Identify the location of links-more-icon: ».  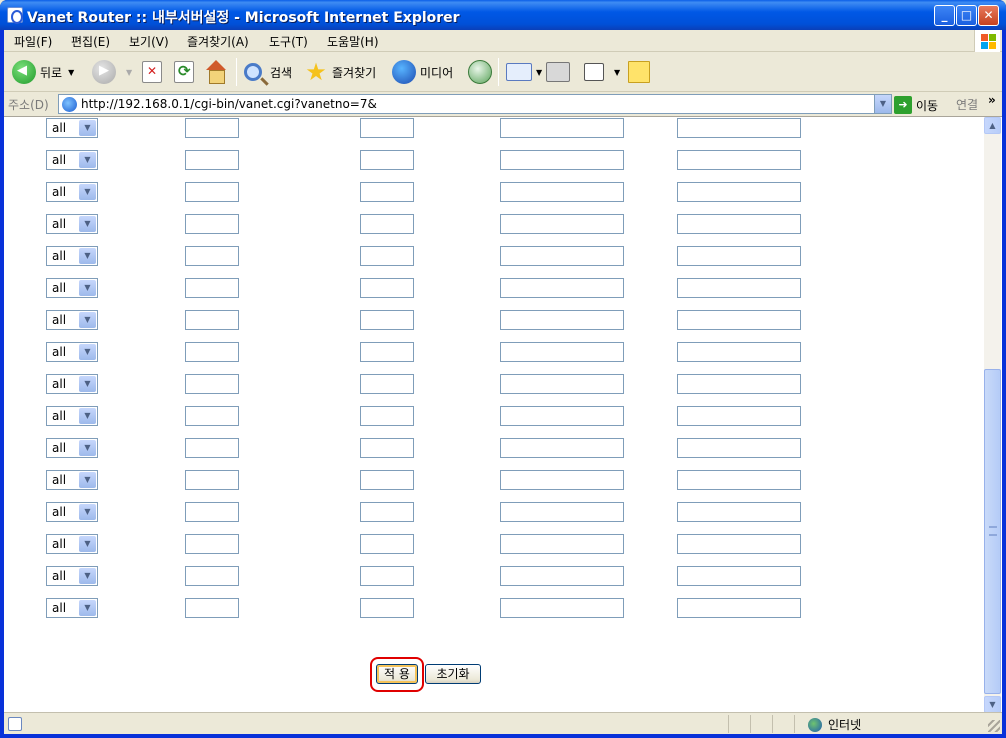
(992, 100).